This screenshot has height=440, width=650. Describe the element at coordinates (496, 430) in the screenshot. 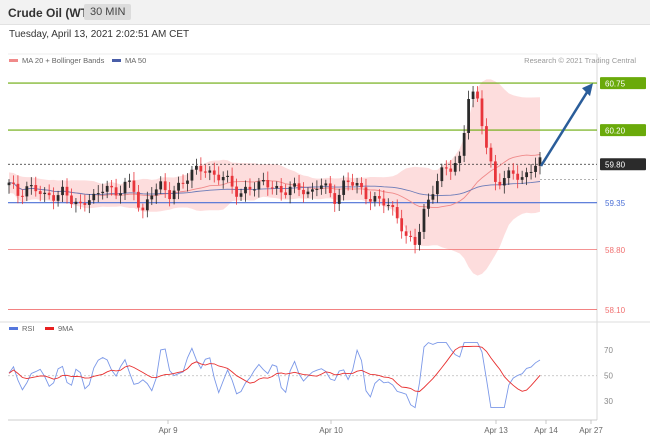

I see `x-tick-label: Apr 13` at that location.